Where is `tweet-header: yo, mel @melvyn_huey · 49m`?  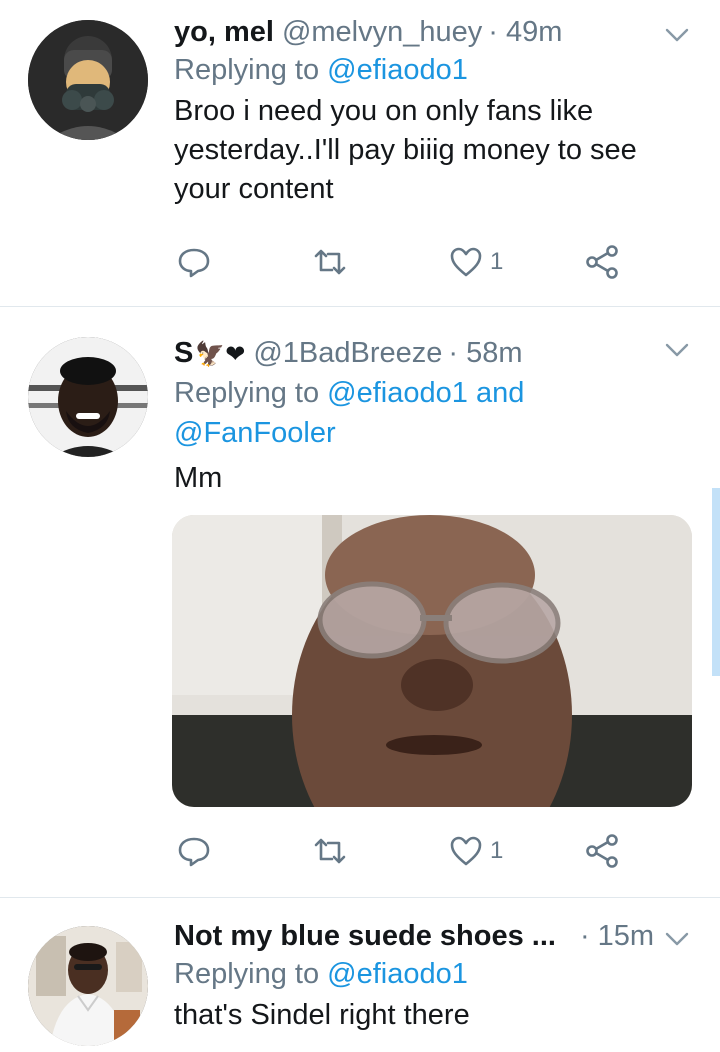
tweet-header: yo, mel @melvyn_huey · 49m is located at coordinates (433, 32).